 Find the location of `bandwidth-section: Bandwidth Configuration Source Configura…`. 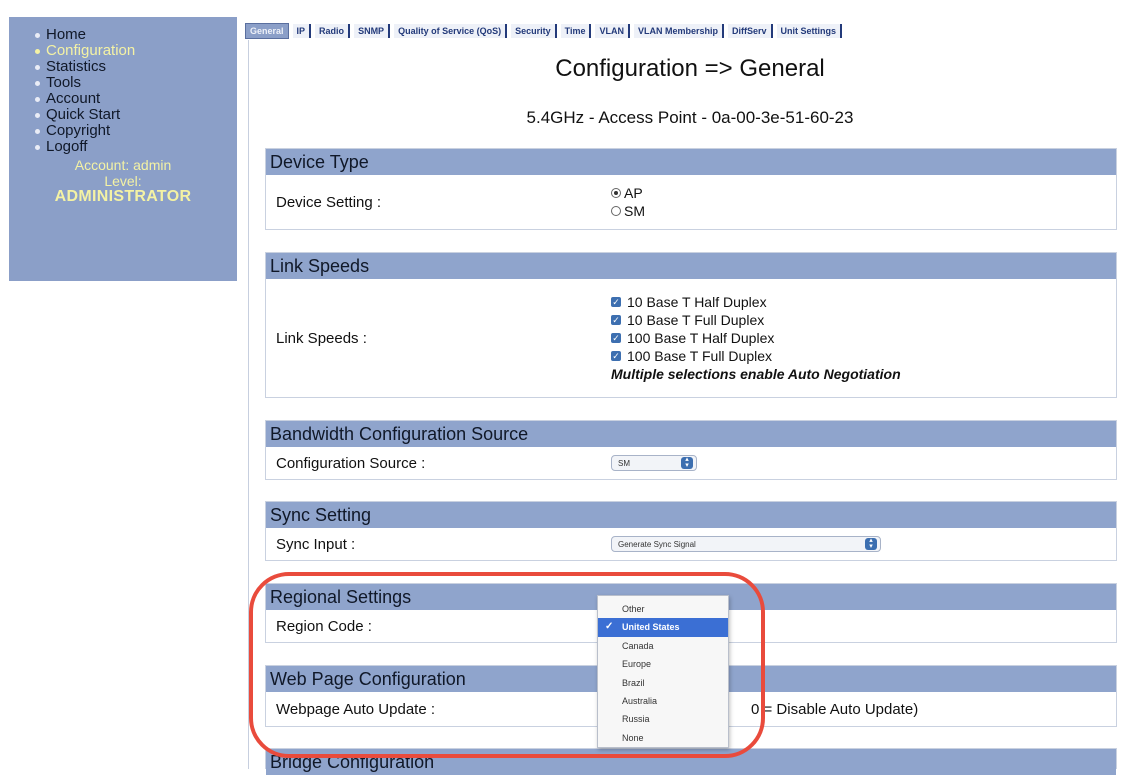

bandwidth-section: Bandwidth Configuration Source Configura… is located at coordinates (691, 450).